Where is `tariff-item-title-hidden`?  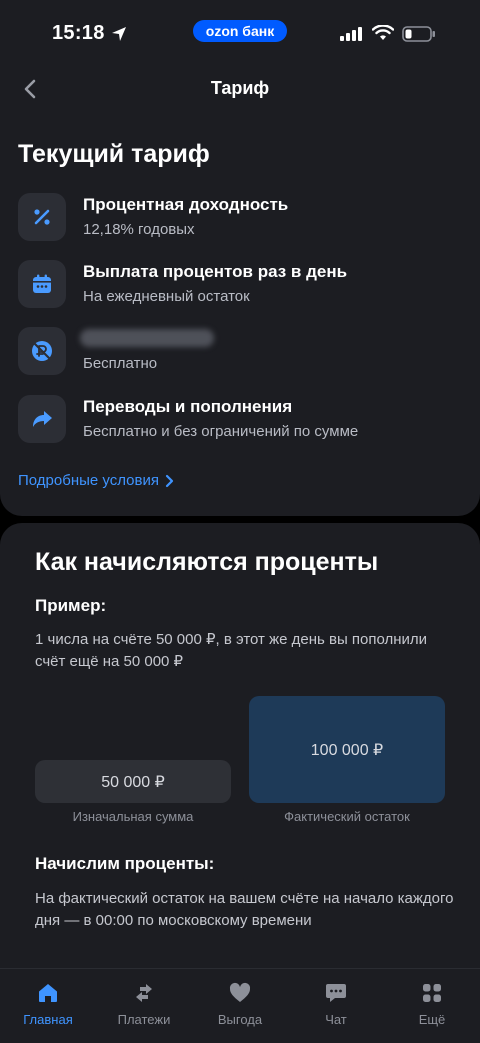 tariff-item-title-hidden is located at coordinates (147, 338).